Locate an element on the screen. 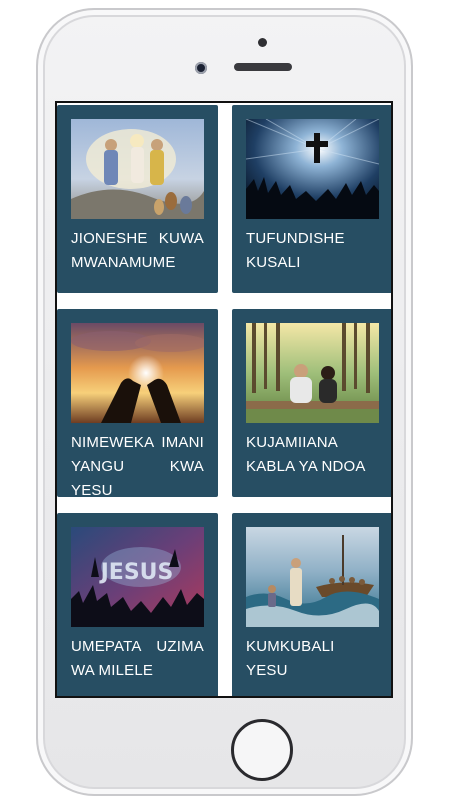 This screenshot has width=450, height=800. jesus-worship-image: JESUS is located at coordinates (137, 577).